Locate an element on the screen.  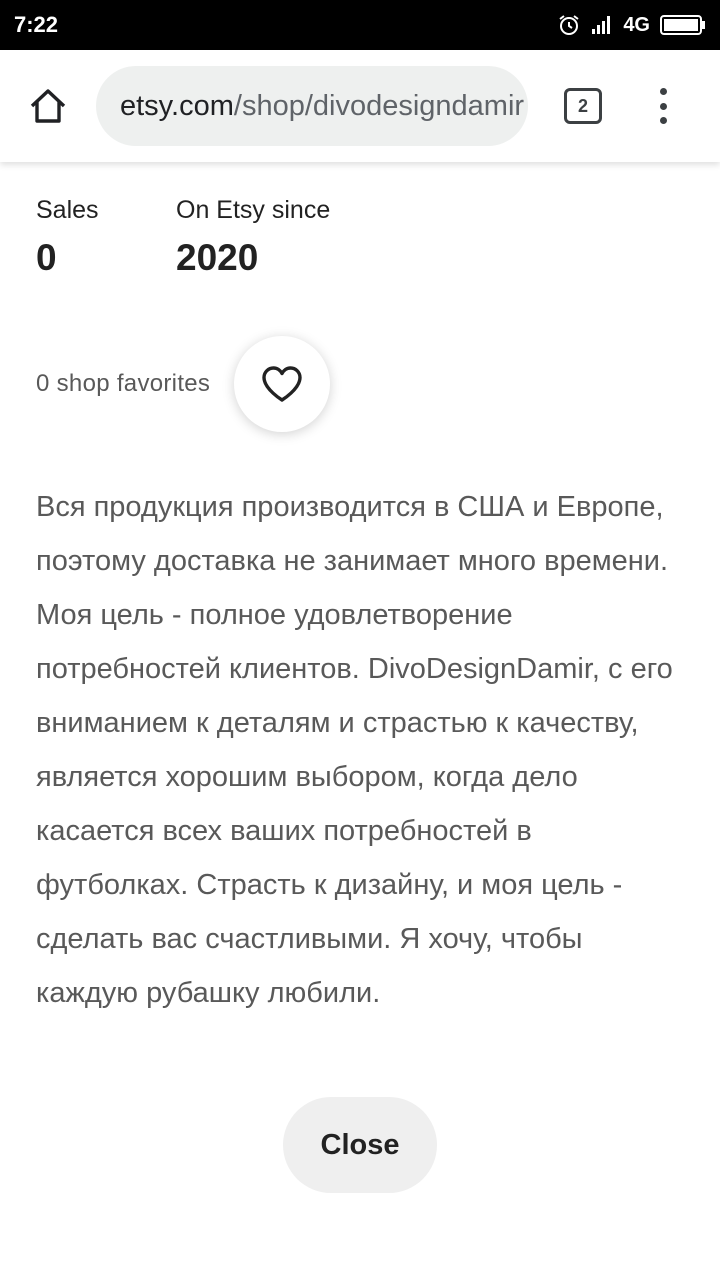
status-icons: 4G is located at coordinates (631, 25).